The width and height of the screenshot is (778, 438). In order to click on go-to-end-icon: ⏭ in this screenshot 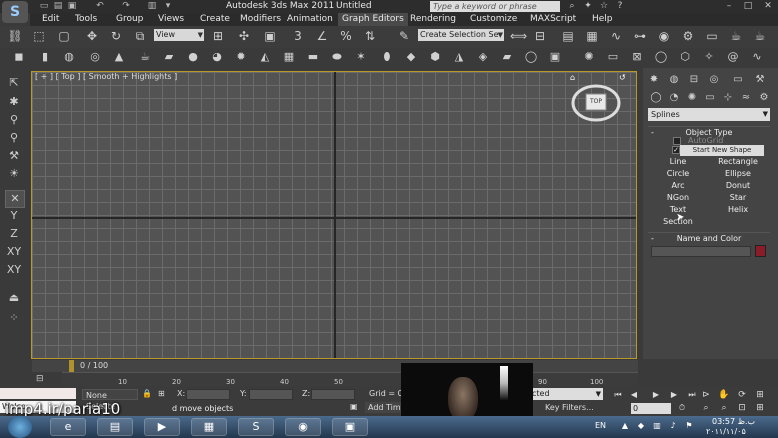, I will do `click(692, 395)`.